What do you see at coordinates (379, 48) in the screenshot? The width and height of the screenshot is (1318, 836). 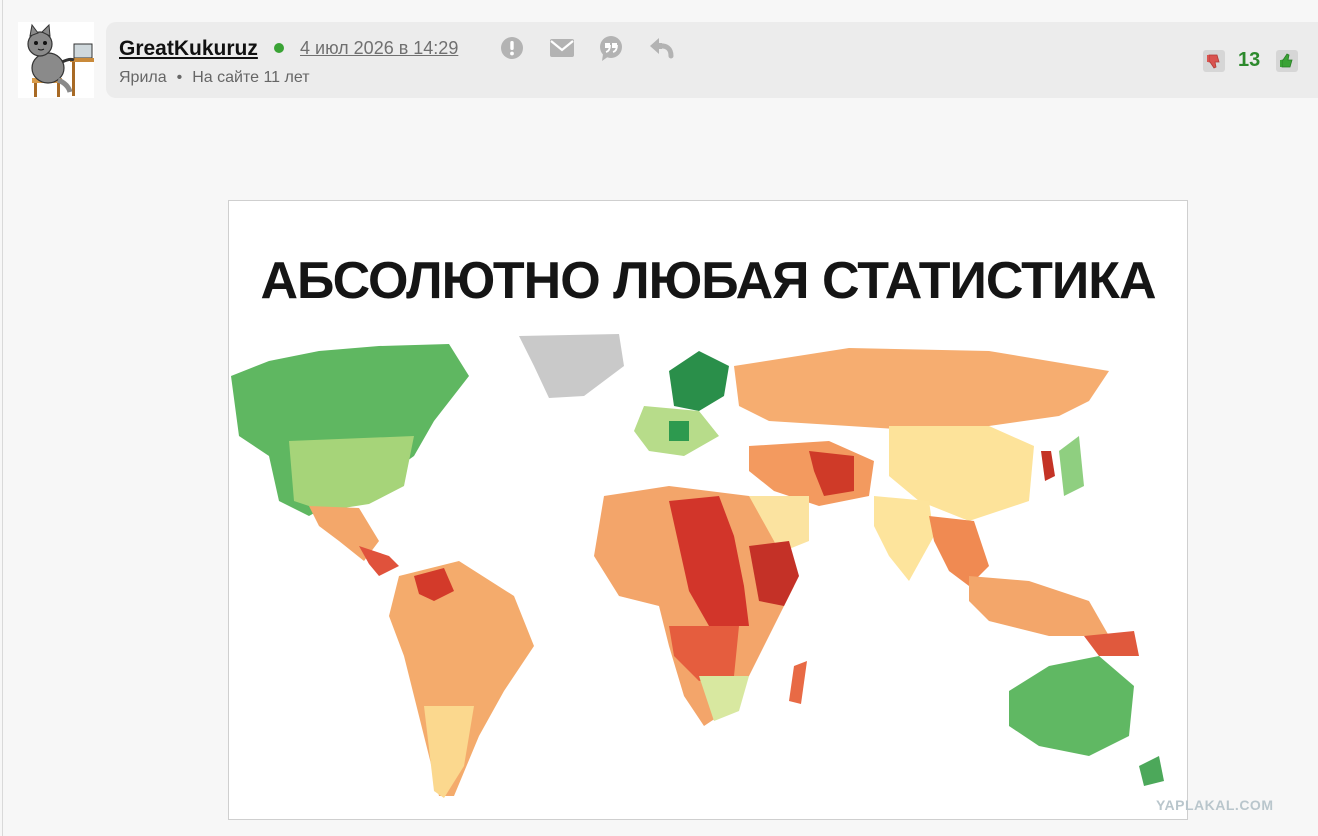 I see `post-date-link: 4 июл 2026 в 14:29` at bounding box center [379, 48].